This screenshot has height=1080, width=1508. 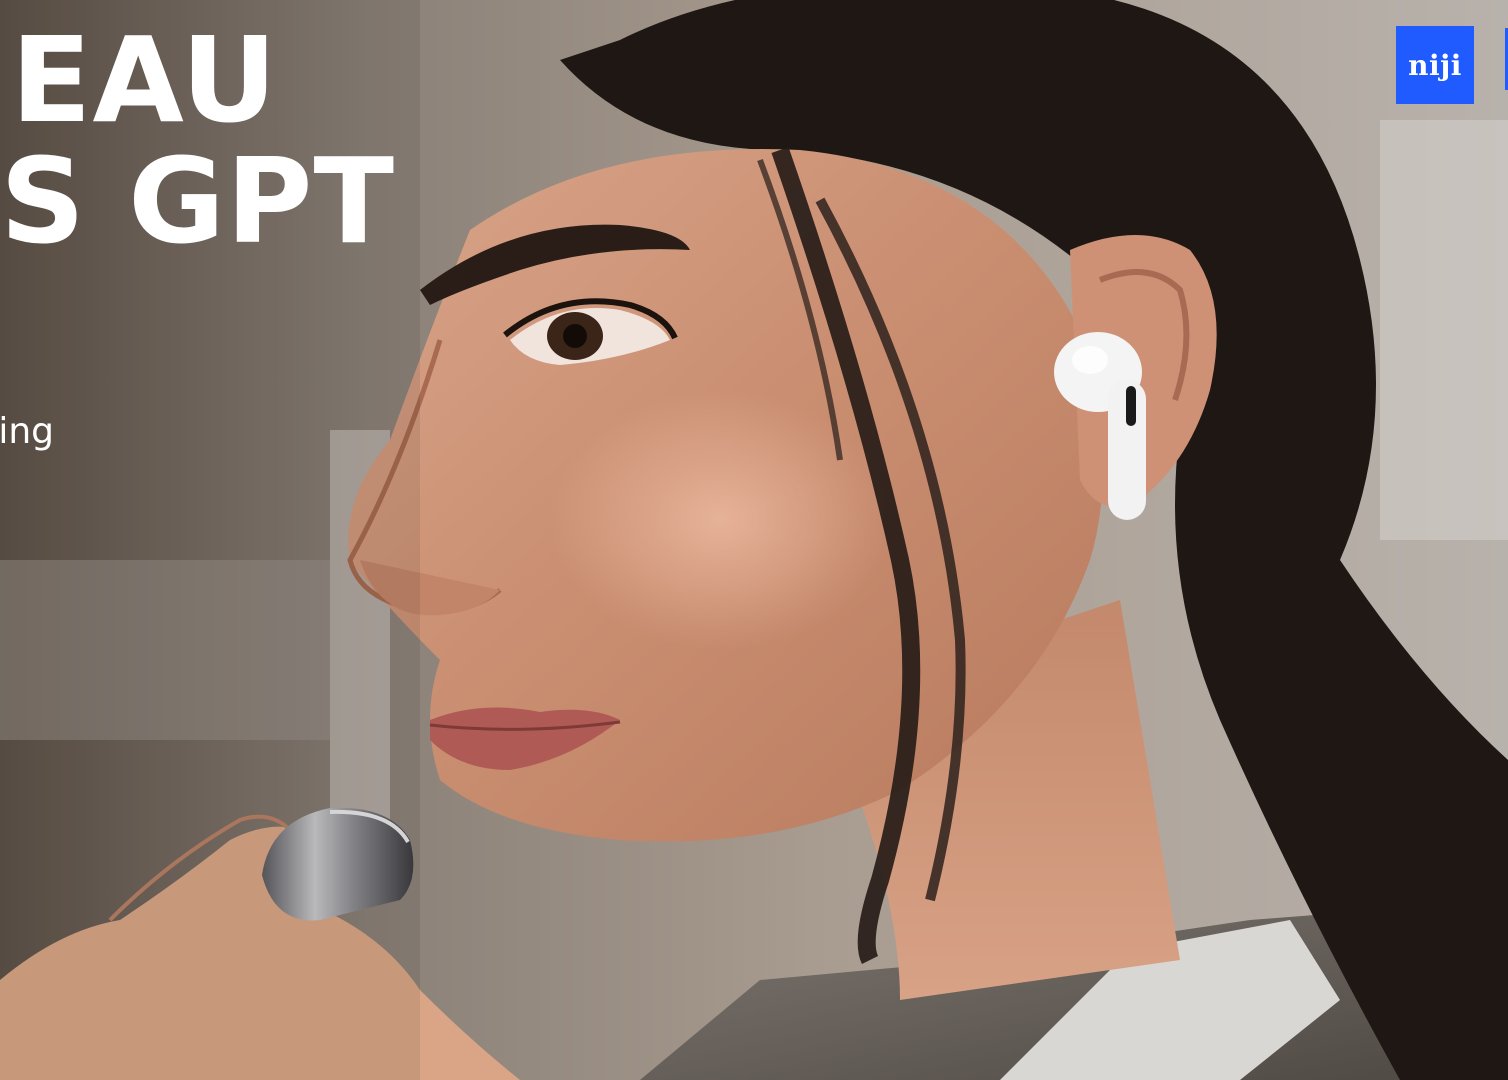 I want to click on niji-logo: niji, so click(x=1435, y=65).